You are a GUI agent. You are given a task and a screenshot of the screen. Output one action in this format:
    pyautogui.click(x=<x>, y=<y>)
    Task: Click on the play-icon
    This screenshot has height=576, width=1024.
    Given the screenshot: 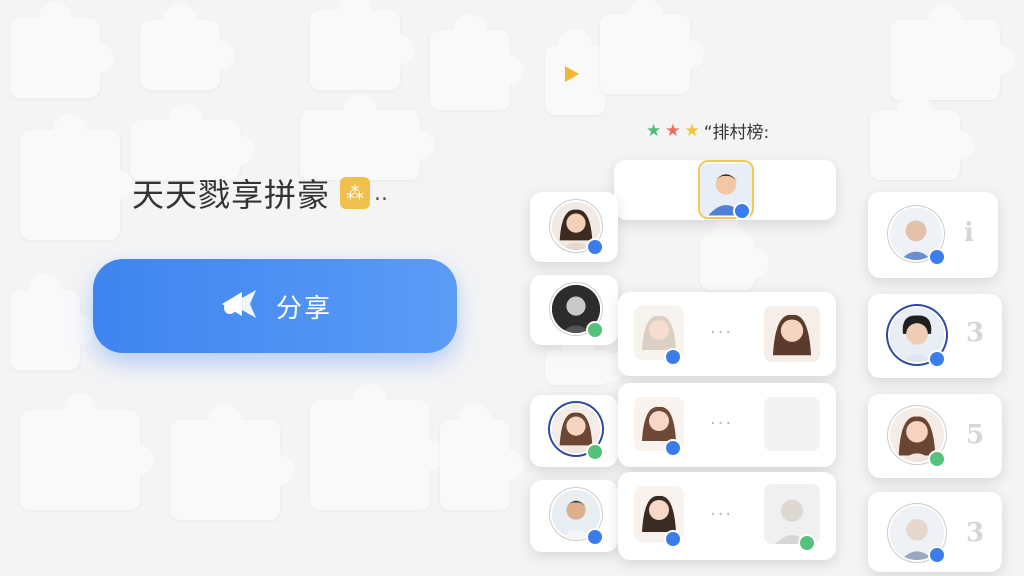 What is the action you would take?
    pyautogui.click(x=572, y=76)
    